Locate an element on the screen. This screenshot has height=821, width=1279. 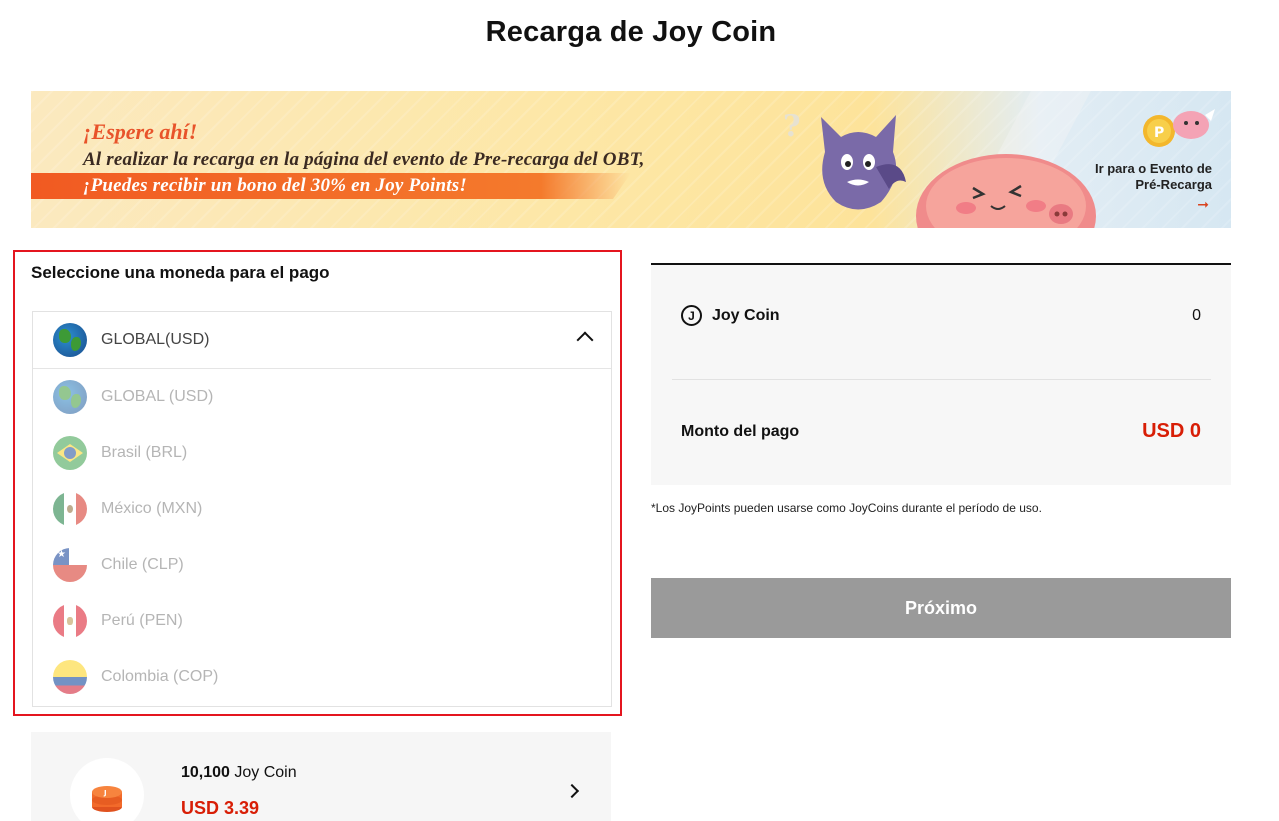
coin-image: J is located at coordinates (107, 789).